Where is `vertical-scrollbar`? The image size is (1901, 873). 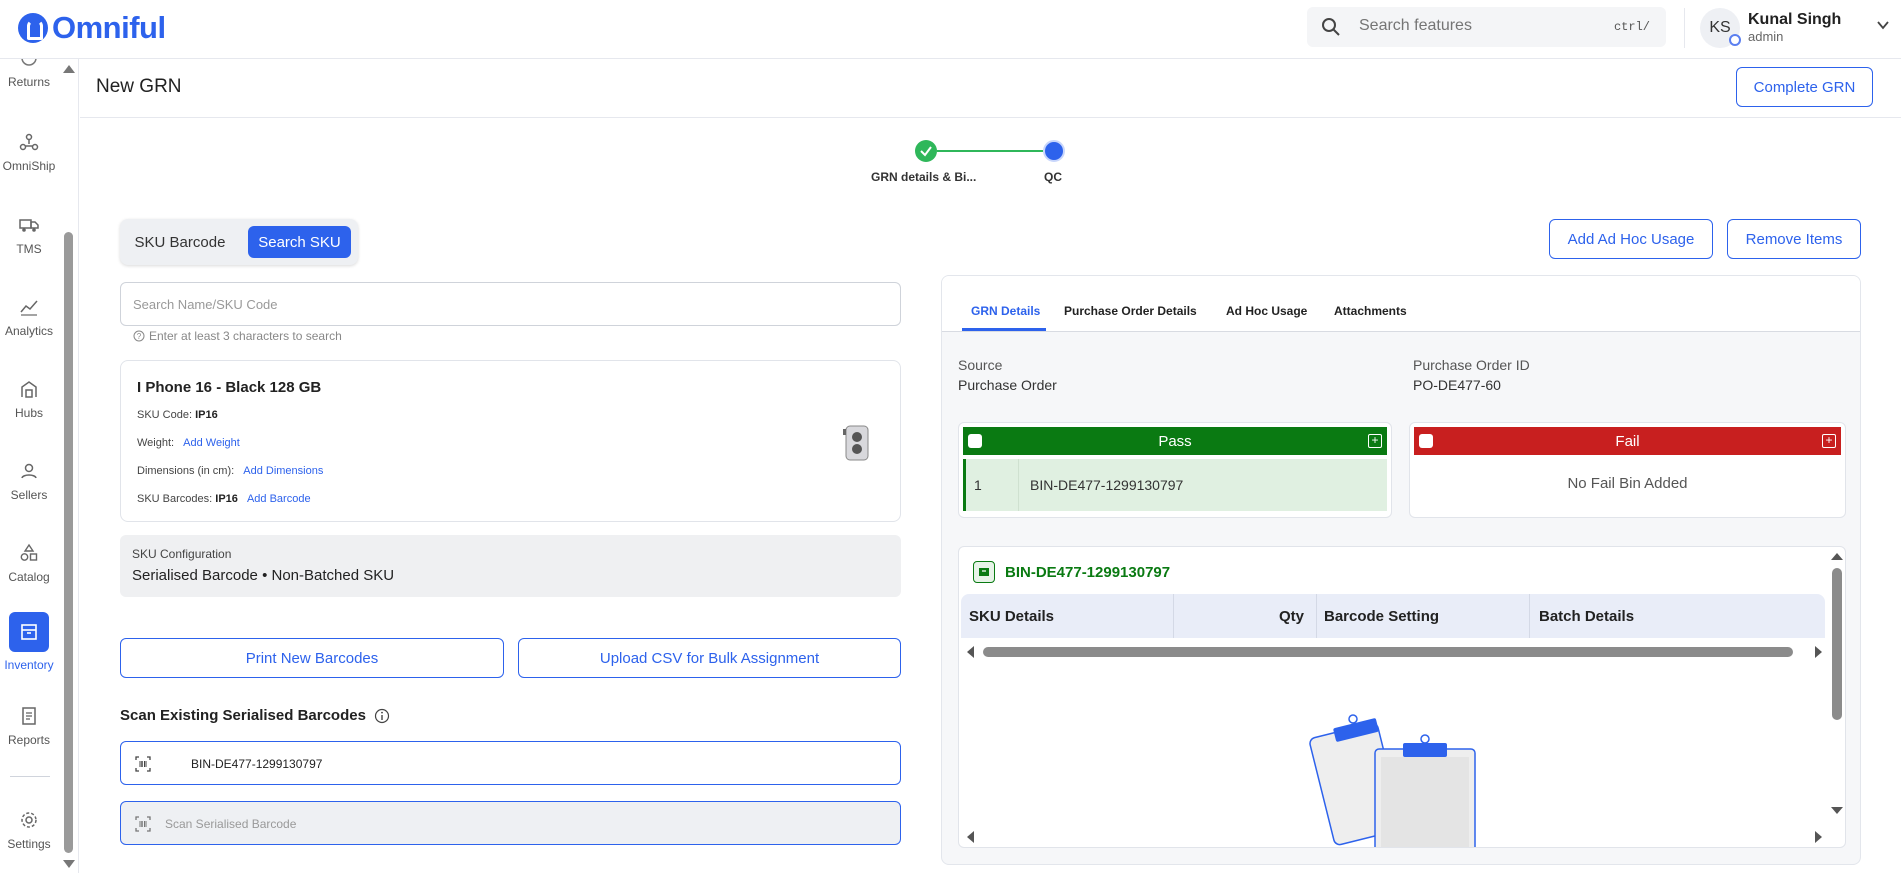
vertical-scrollbar is located at coordinates (1837, 644).